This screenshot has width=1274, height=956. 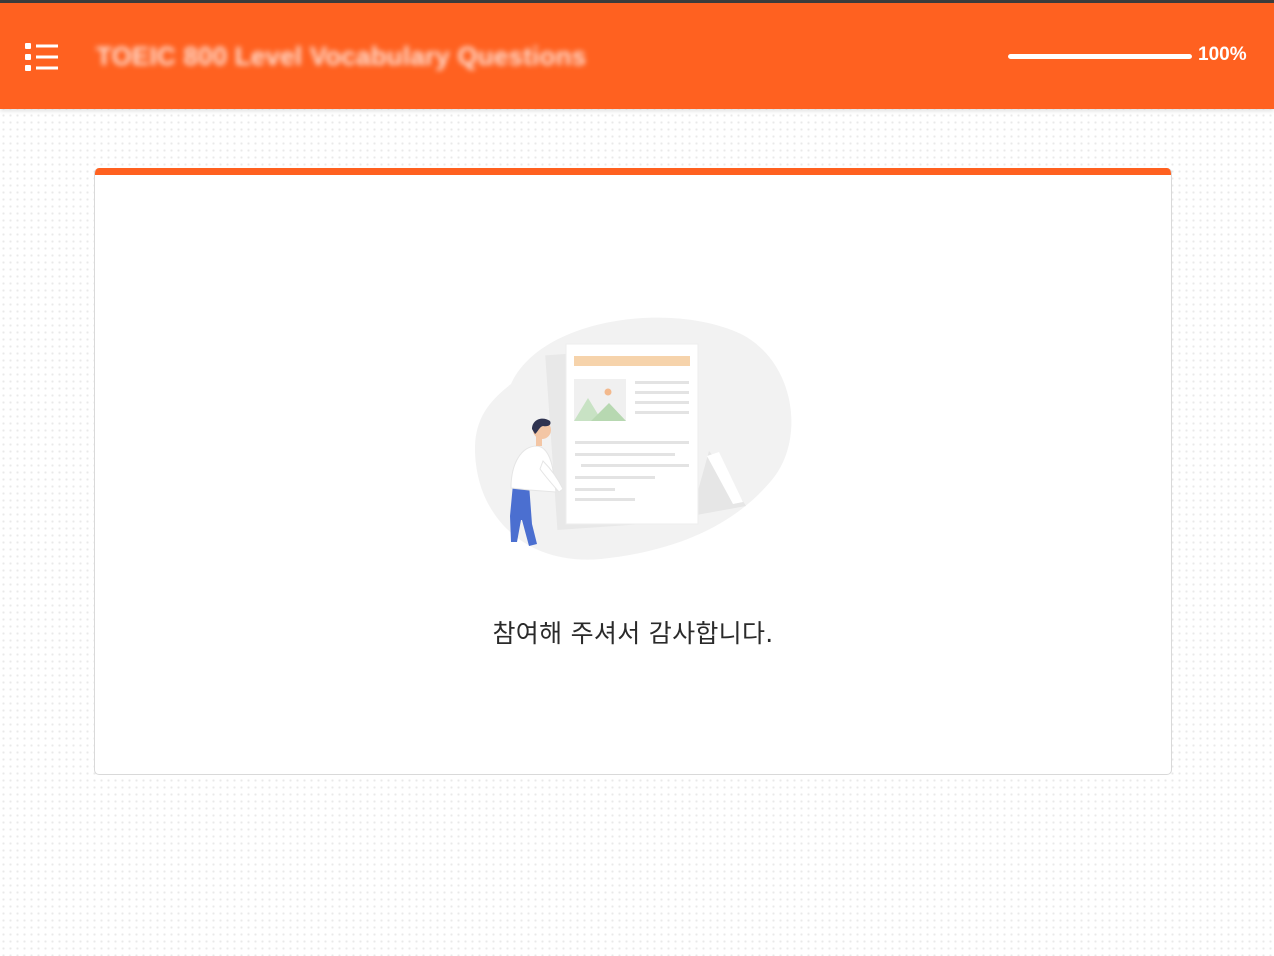 What do you see at coordinates (633, 633) in the screenshot?
I see `completion-message: 참여해 주셔서 감사합니다.` at bounding box center [633, 633].